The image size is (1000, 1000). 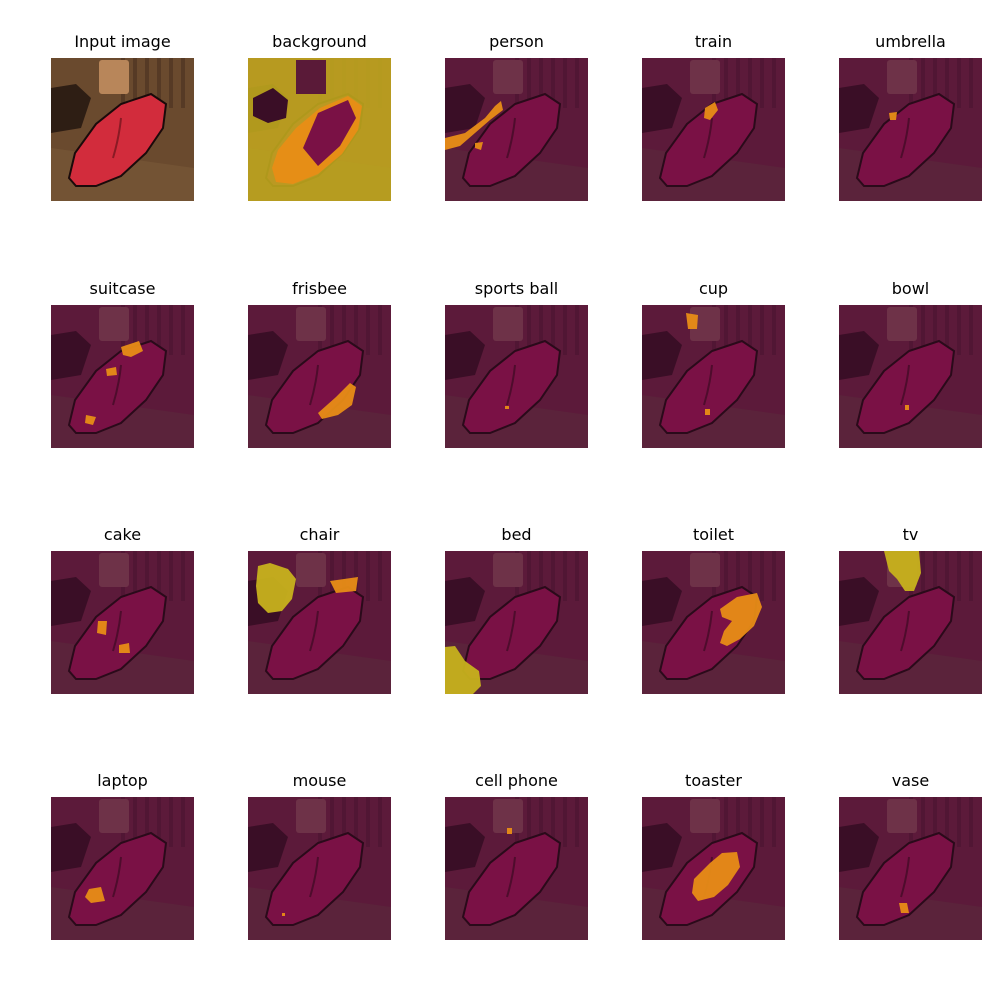 I want to click on panel-title: background, so click(x=319, y=41).